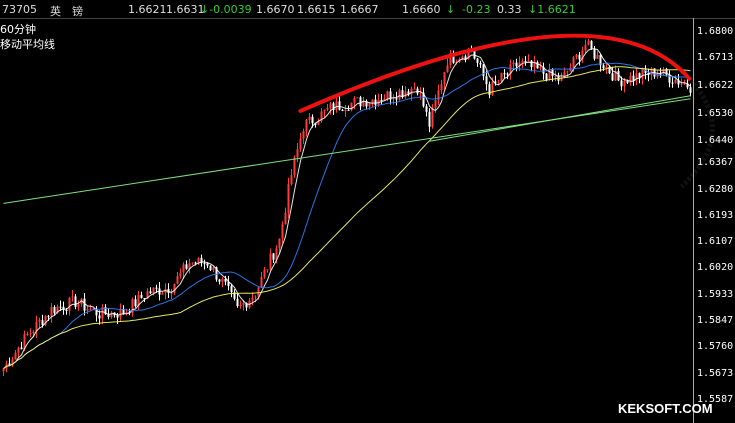  I want to click on change-value: ↓-0.0039, so click(226, 9).